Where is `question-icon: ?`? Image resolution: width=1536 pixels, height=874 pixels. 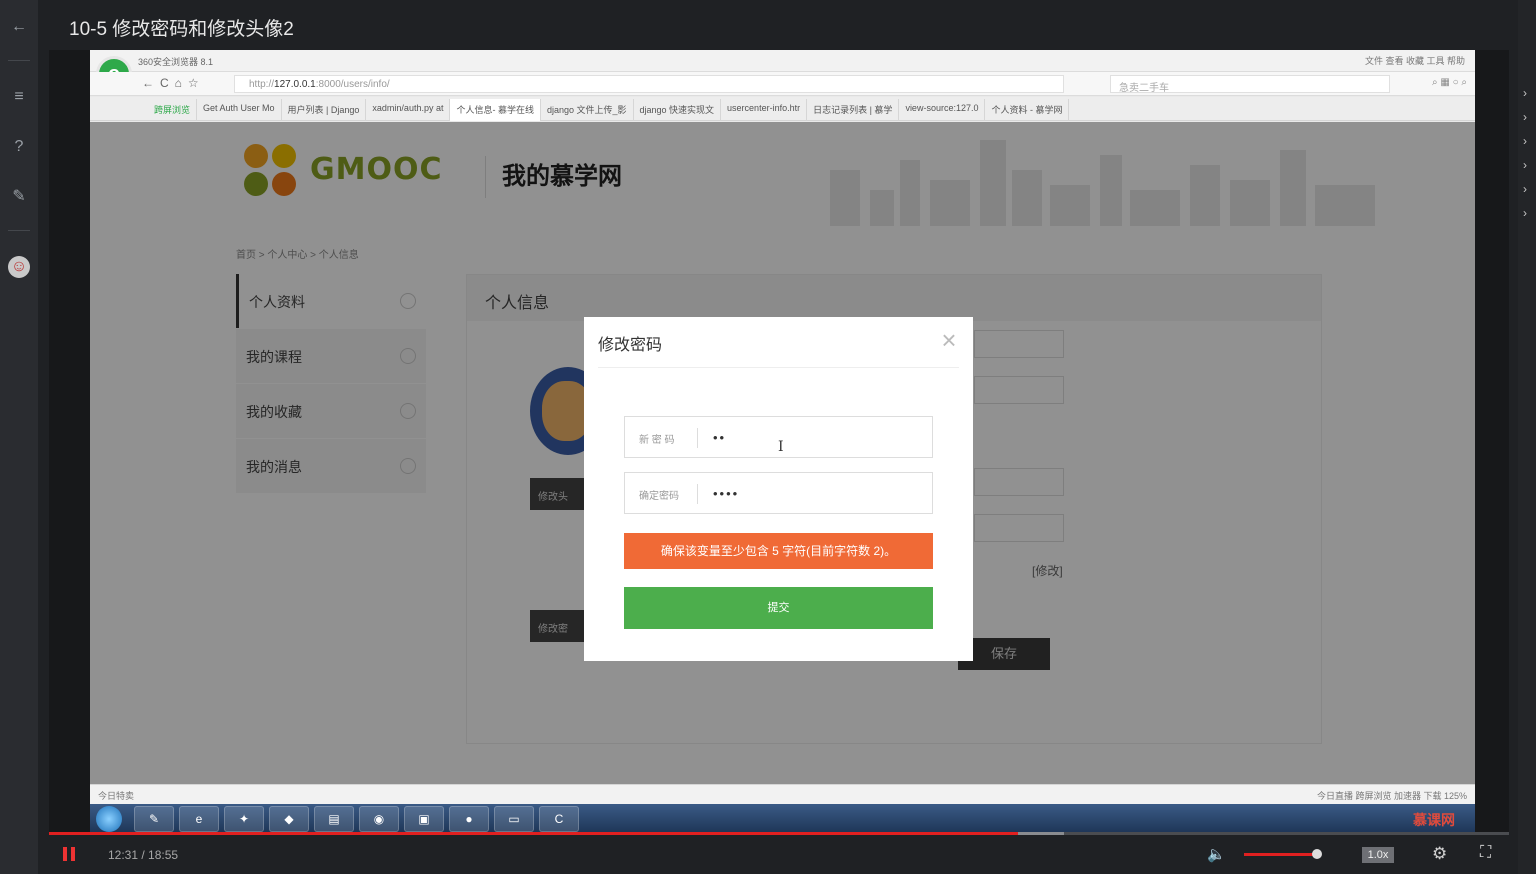 question-icon: ? is located at coordinates (19, 147).